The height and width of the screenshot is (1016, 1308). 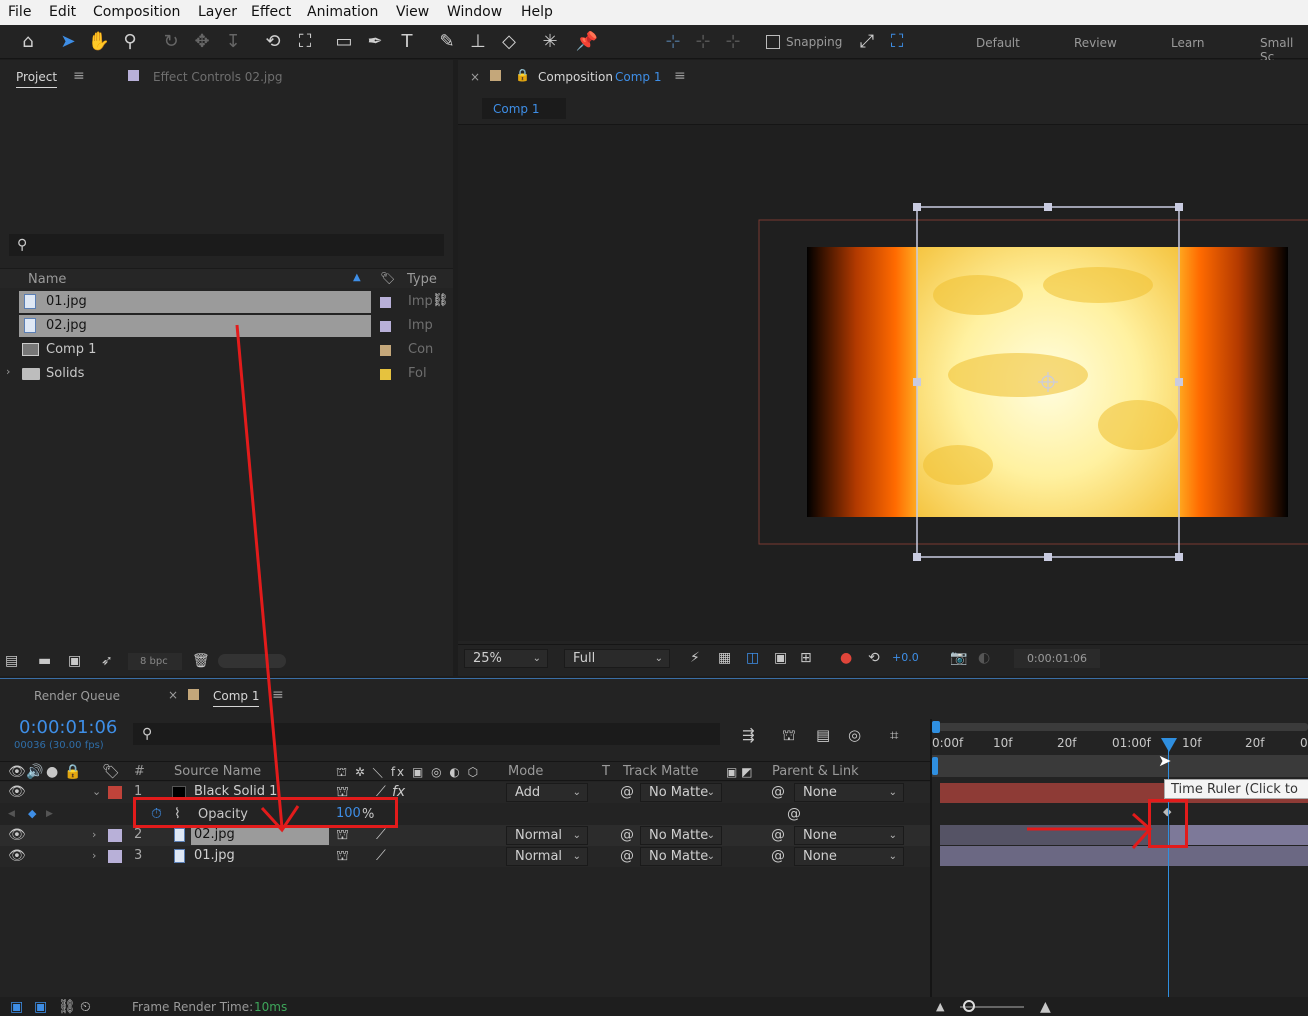 What do you see at coordinates (265, 812) in the screenshot?
I see `opacity-highlight-box` at bounding box center [265, 812].